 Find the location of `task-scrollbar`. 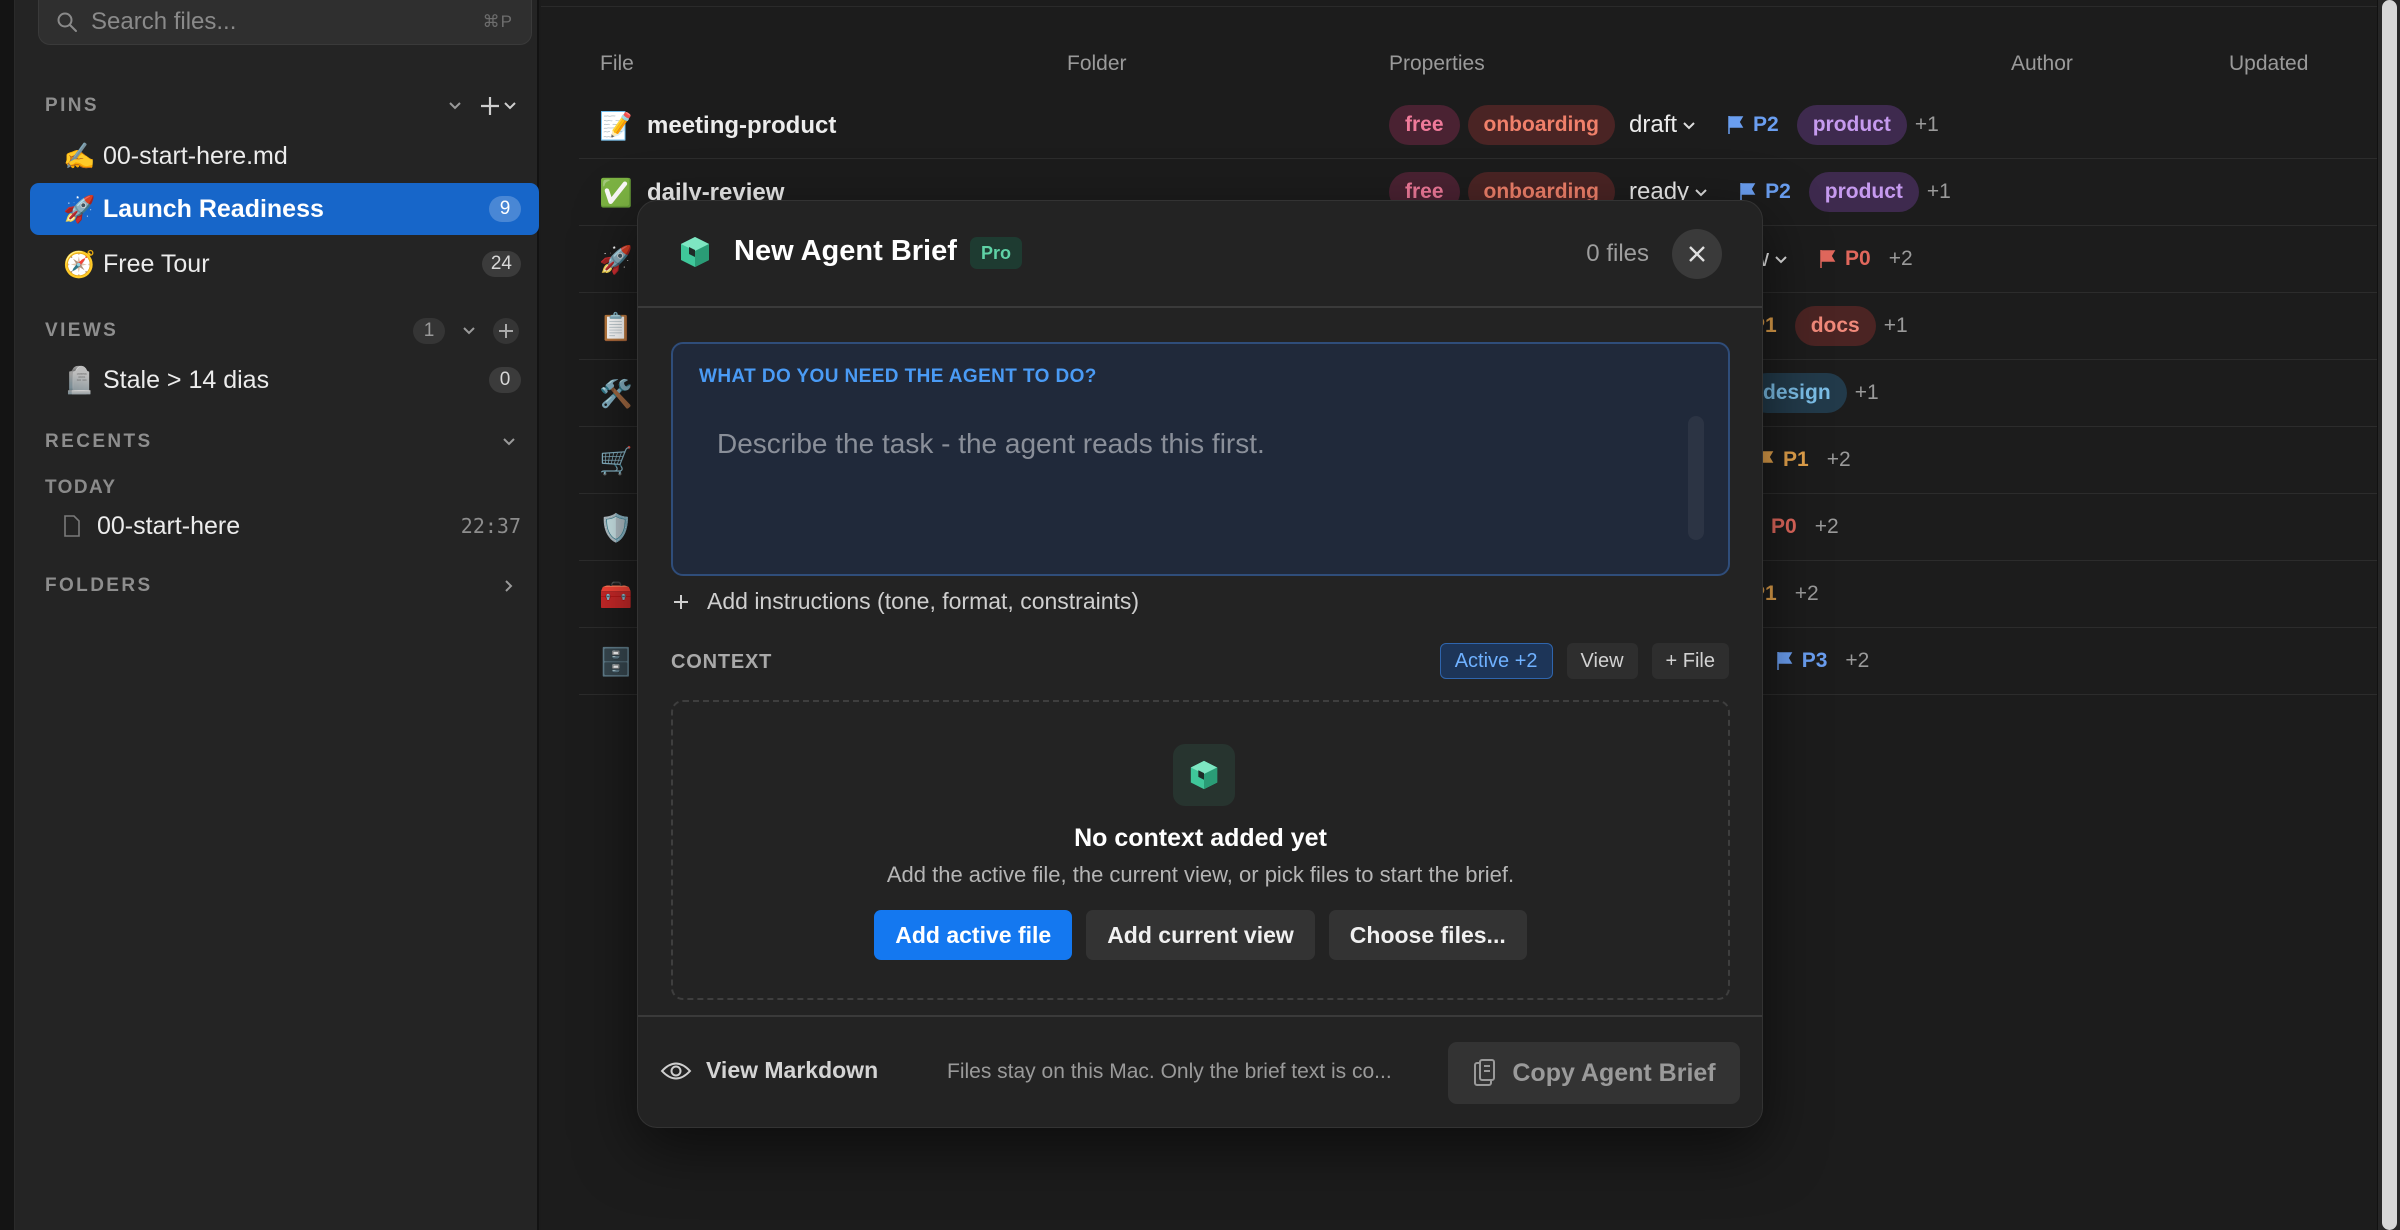

task-scrollbar is located at coordinates (1696, 478).